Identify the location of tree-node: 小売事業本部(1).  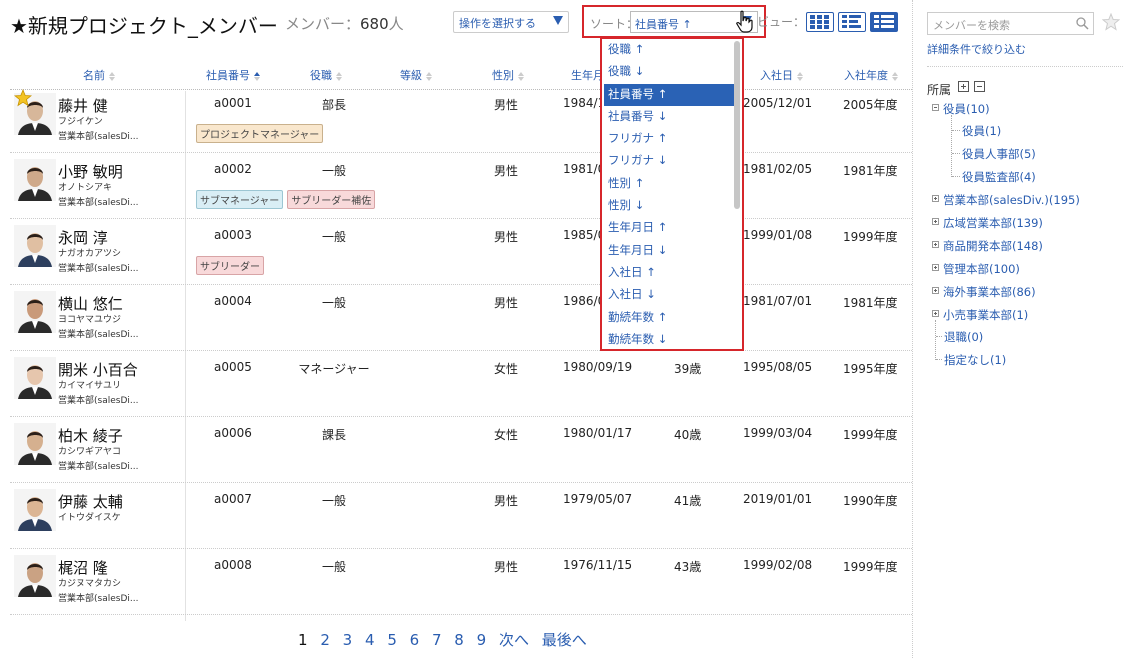
(985, 315).